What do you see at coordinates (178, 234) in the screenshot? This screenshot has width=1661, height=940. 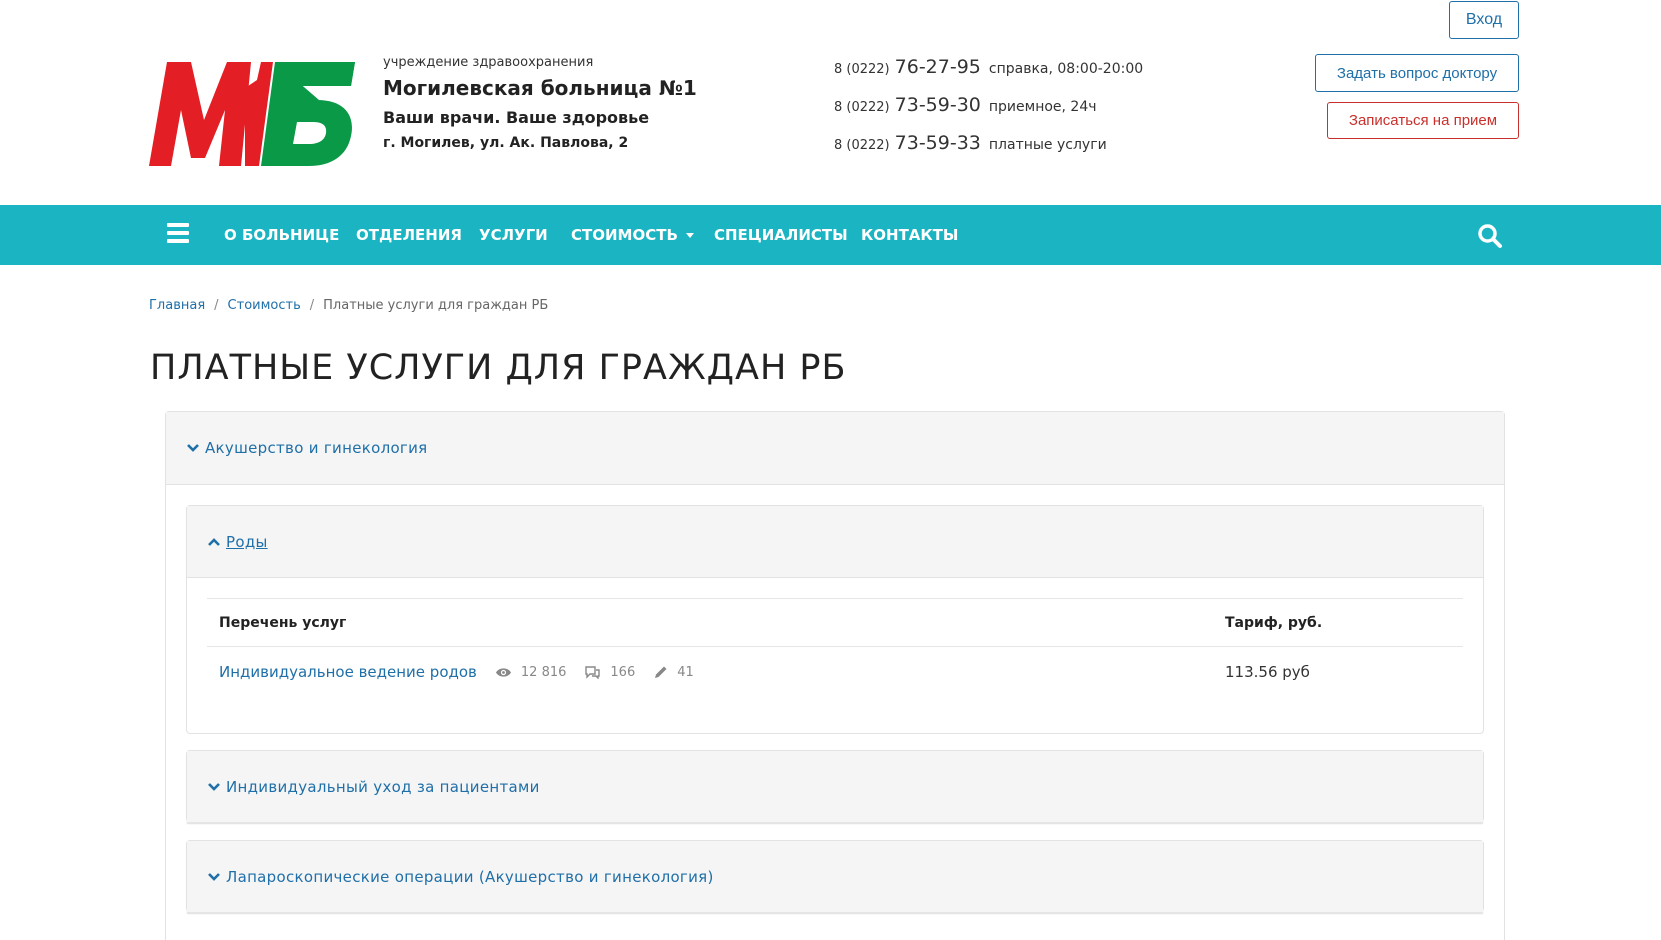 I see `hamburger-icon` at bounding box center [178, 234].